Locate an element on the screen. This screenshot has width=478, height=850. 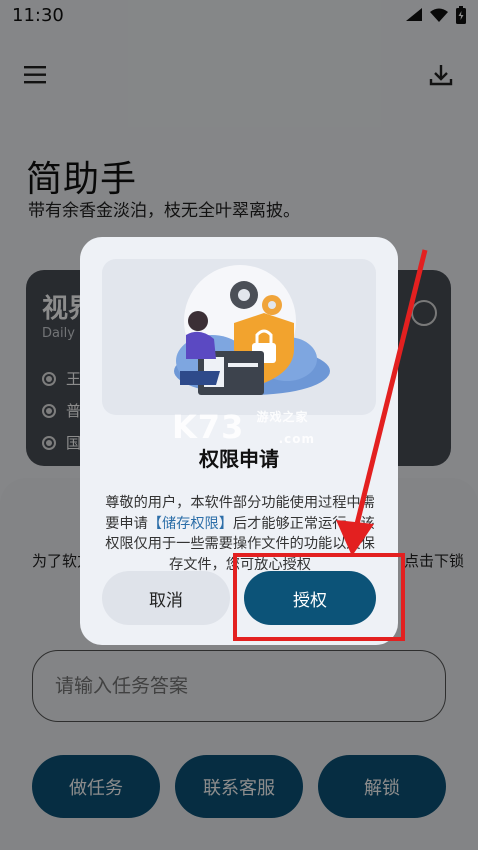
security-illustration is located at coordinates (239, 337).